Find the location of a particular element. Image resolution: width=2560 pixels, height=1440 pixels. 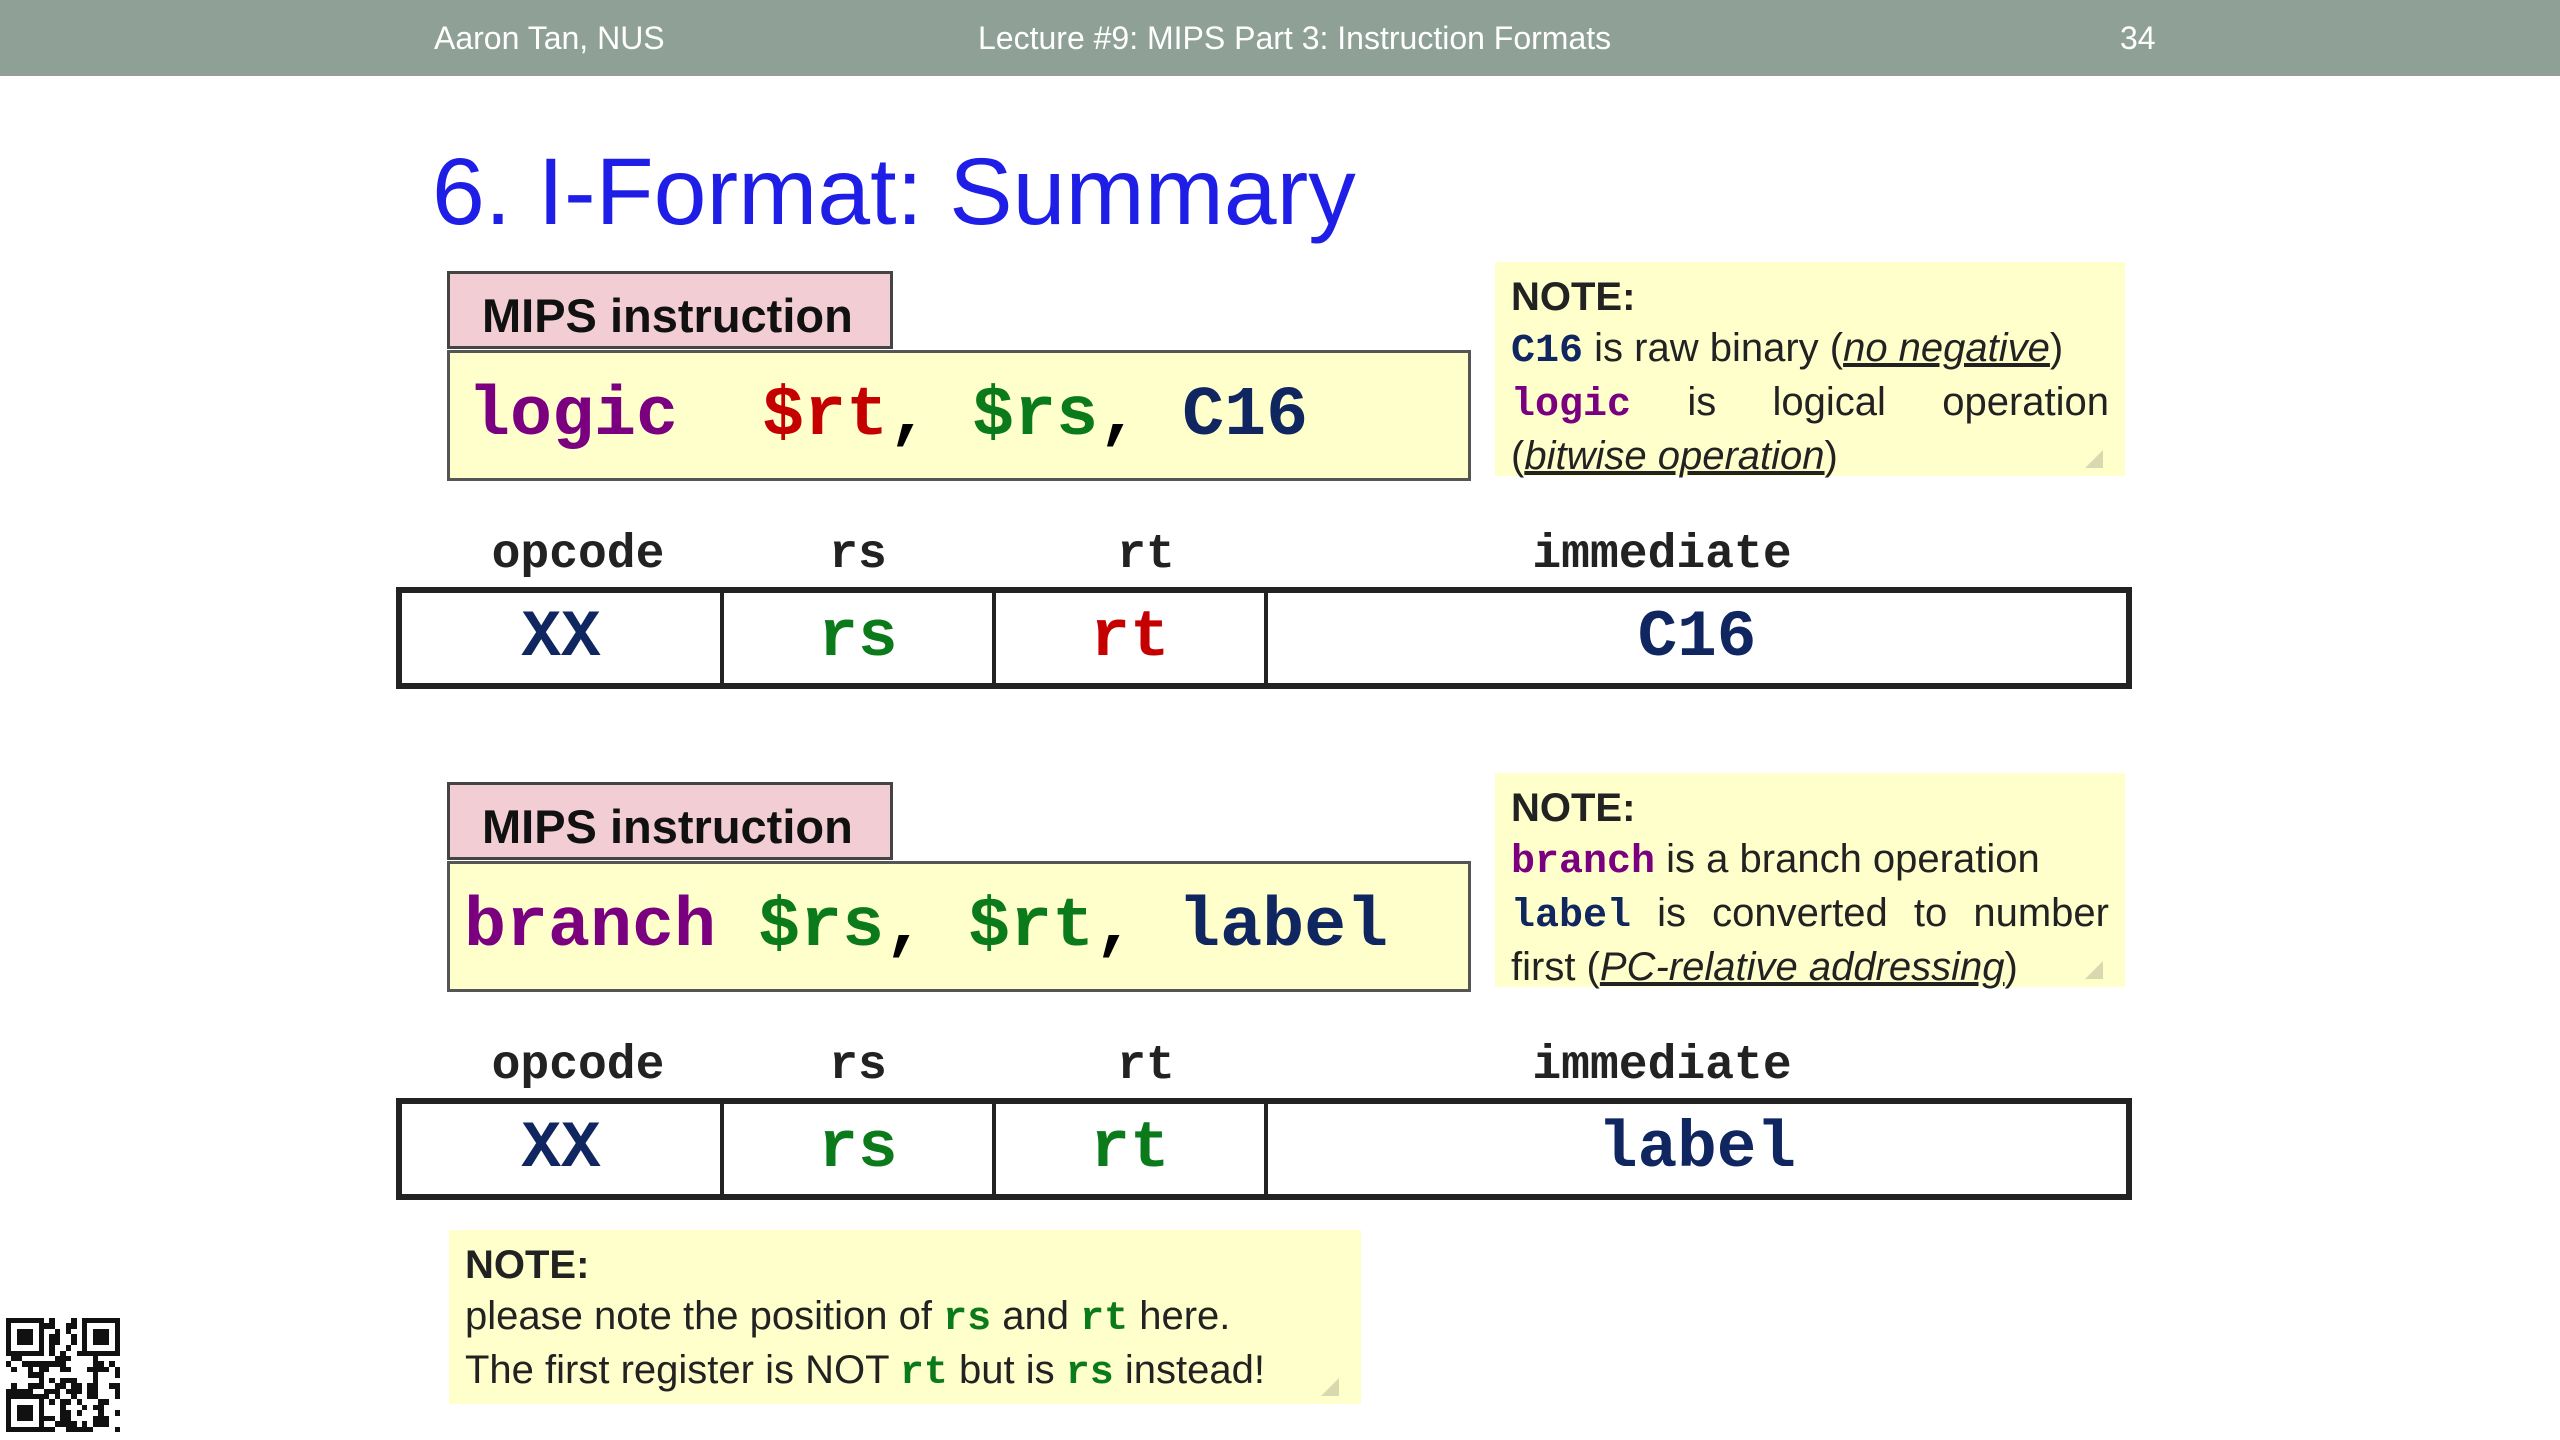

logic-sep2: , is located at coordinates (1140, 416).